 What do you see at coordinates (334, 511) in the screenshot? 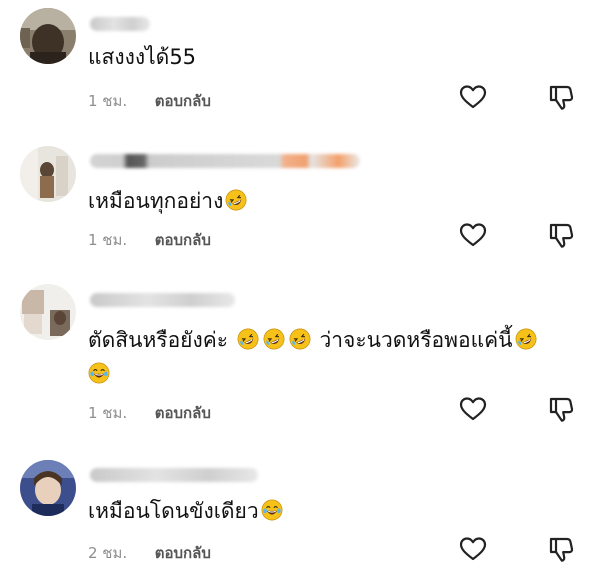
I see `comment-text: เหมือนโดนขังเดียว` at bounding box center [334, 511].